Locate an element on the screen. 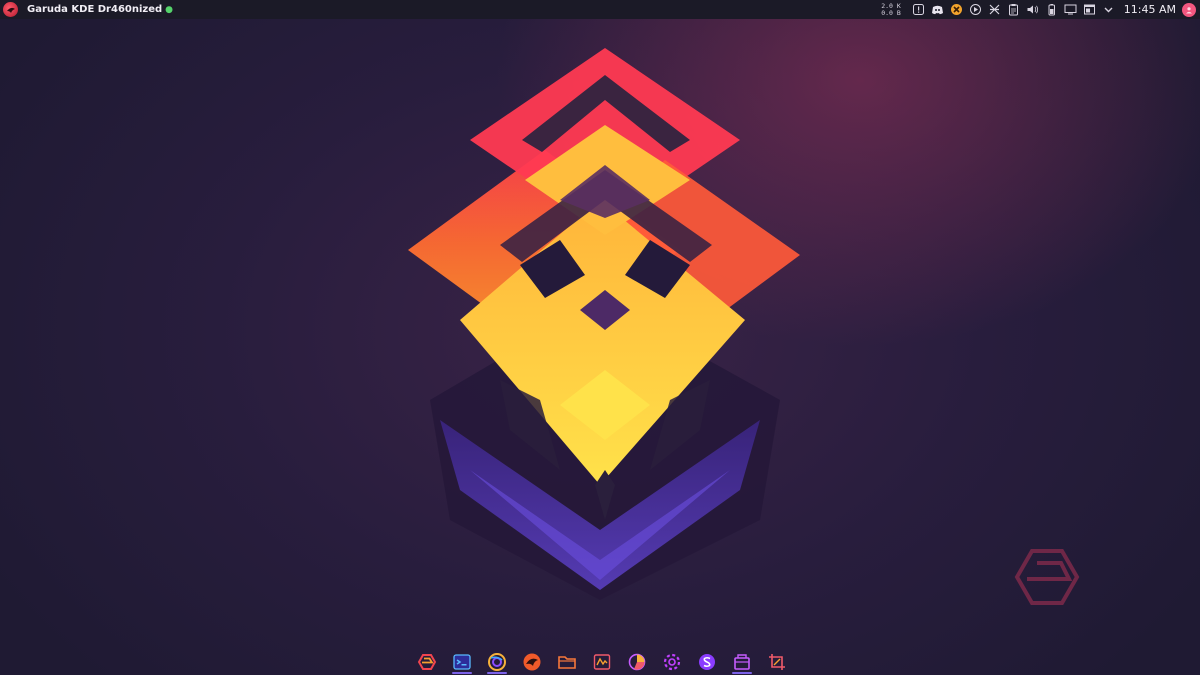 The height and width of the screenshot is (675, 1200). folder-icon is located at coordinates (567, 662).